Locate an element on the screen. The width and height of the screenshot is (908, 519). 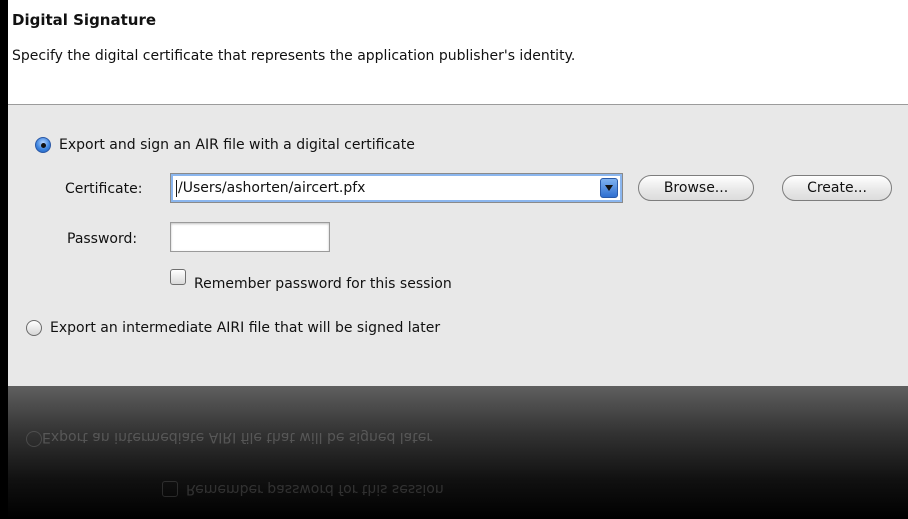
remember-password-checkbox is located at coordinates (178, 277).